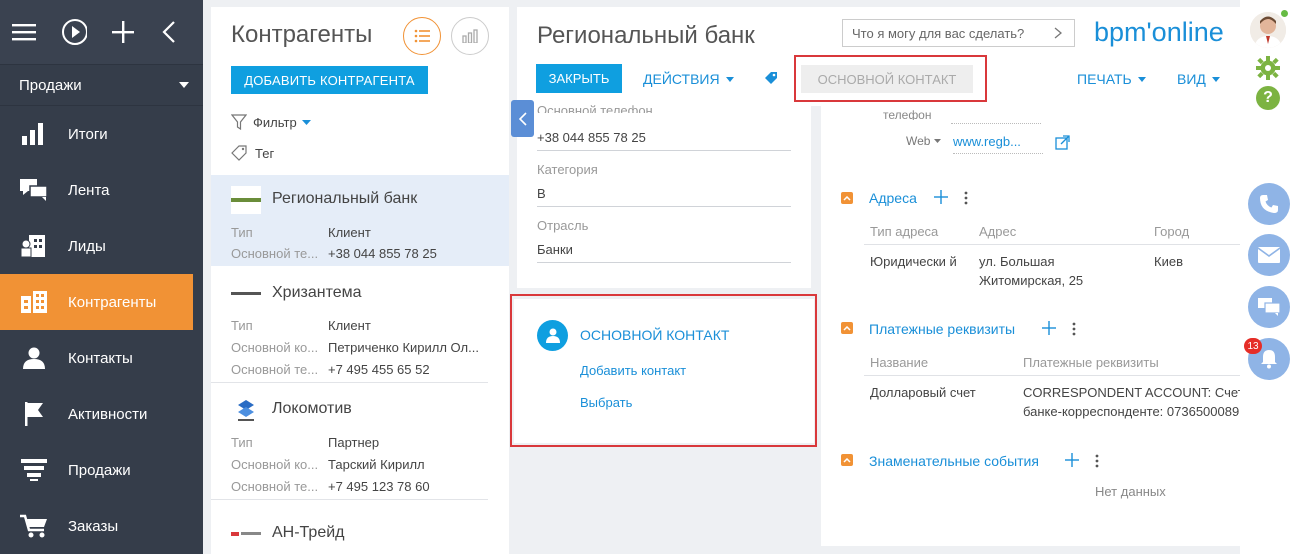 Image resolution: width=1297 pixels, height=554 pixels. I want to click on notification-badge: 13, so click(1253, 346).